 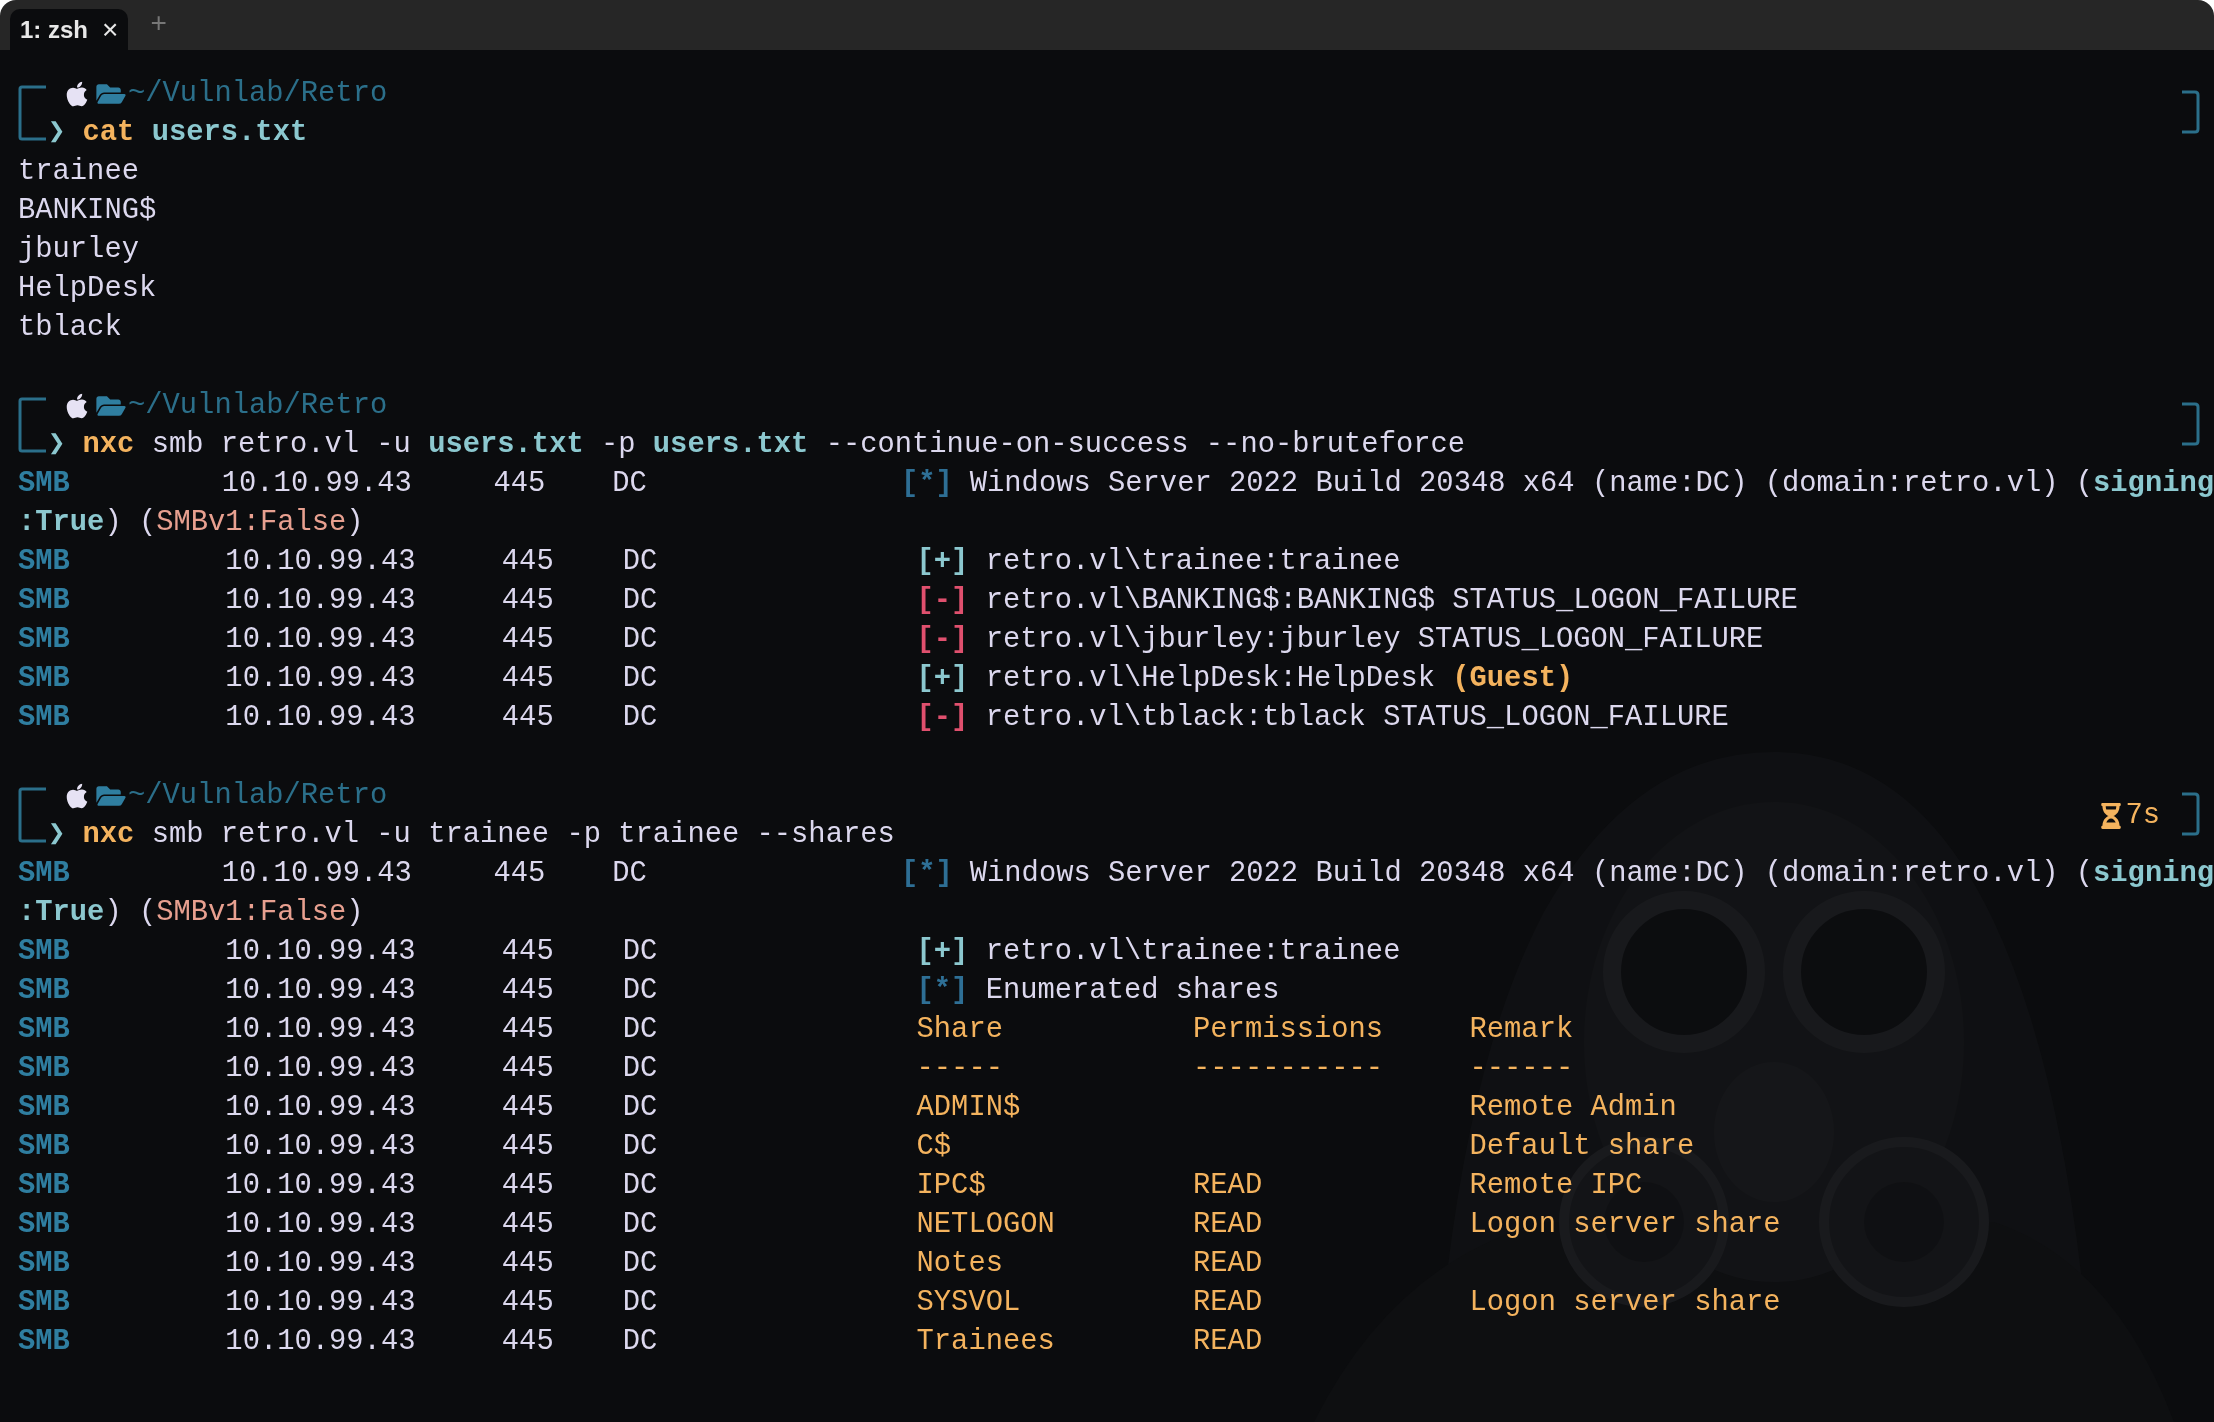 What do you see at coordinates (110, 29) in the screenshot?
I see `close-tab-button: ×` at bounding box center [110, 29].